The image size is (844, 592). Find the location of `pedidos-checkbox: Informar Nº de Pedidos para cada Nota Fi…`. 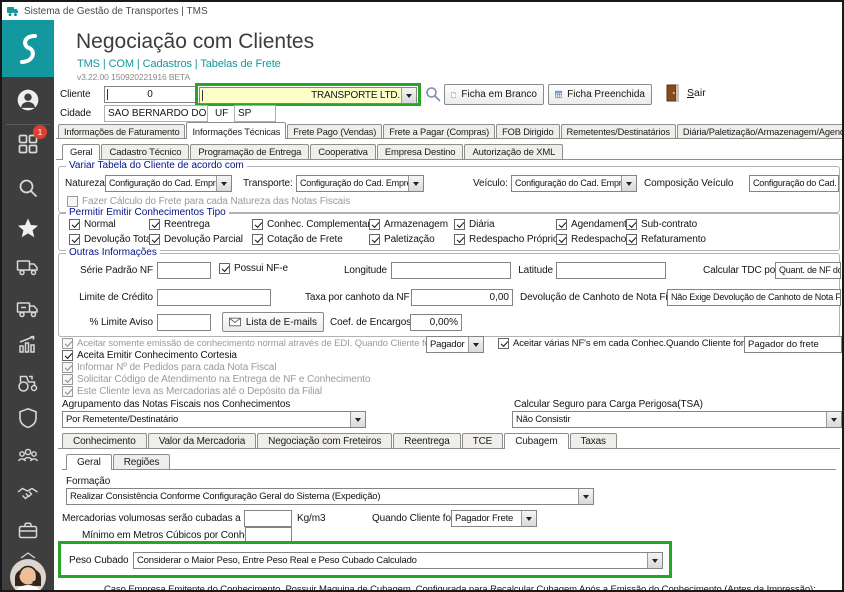

pedidos-checkbox: Informar Nº de Pedidos para cada Nota Fi… is located at coordinates (169, 367).